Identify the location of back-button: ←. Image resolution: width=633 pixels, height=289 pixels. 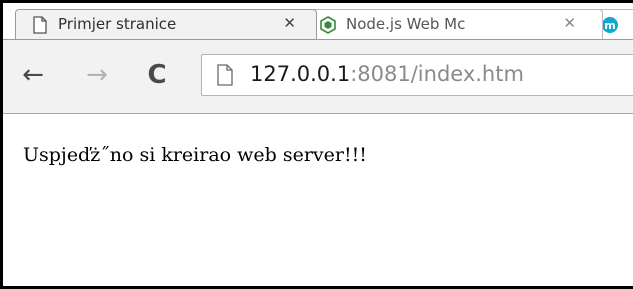
(33, 75).